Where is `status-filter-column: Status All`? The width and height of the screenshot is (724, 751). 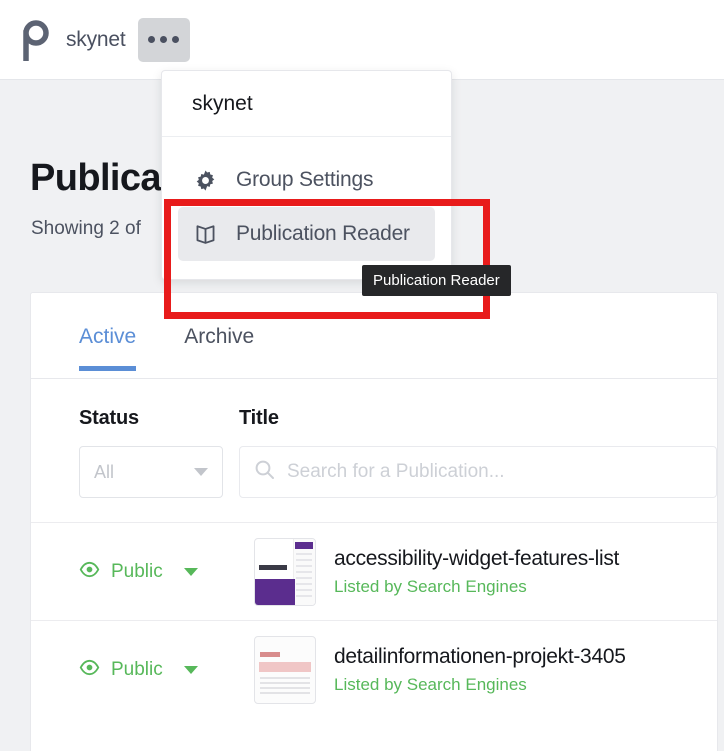 status-filter-column: Status All is located at coordinates (159, 452).